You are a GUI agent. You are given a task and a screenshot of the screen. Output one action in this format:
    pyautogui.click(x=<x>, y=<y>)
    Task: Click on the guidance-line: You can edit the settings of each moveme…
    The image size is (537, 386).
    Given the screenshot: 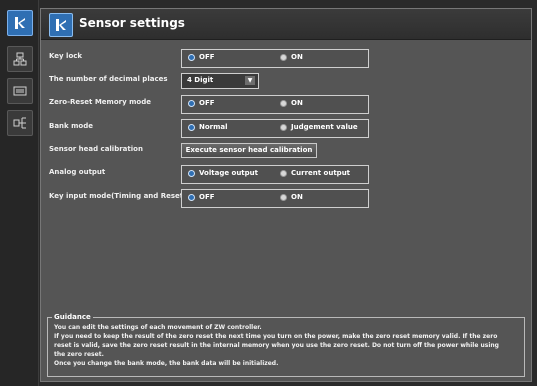 What is the action you would take?
    pyautogui.click(x=158, y=327)
    